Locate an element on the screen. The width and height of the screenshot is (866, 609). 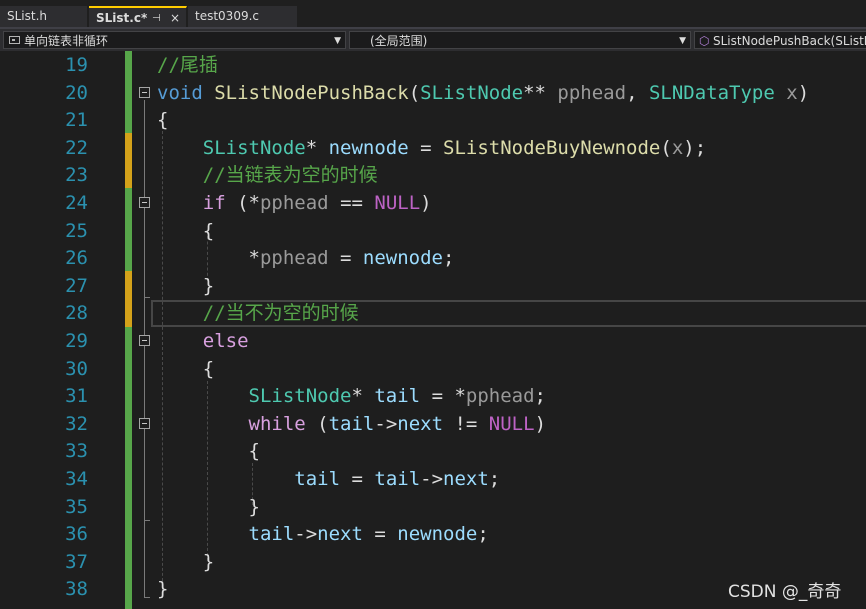
code-line: tail = tail->next; is located at coordinates (328, 480).